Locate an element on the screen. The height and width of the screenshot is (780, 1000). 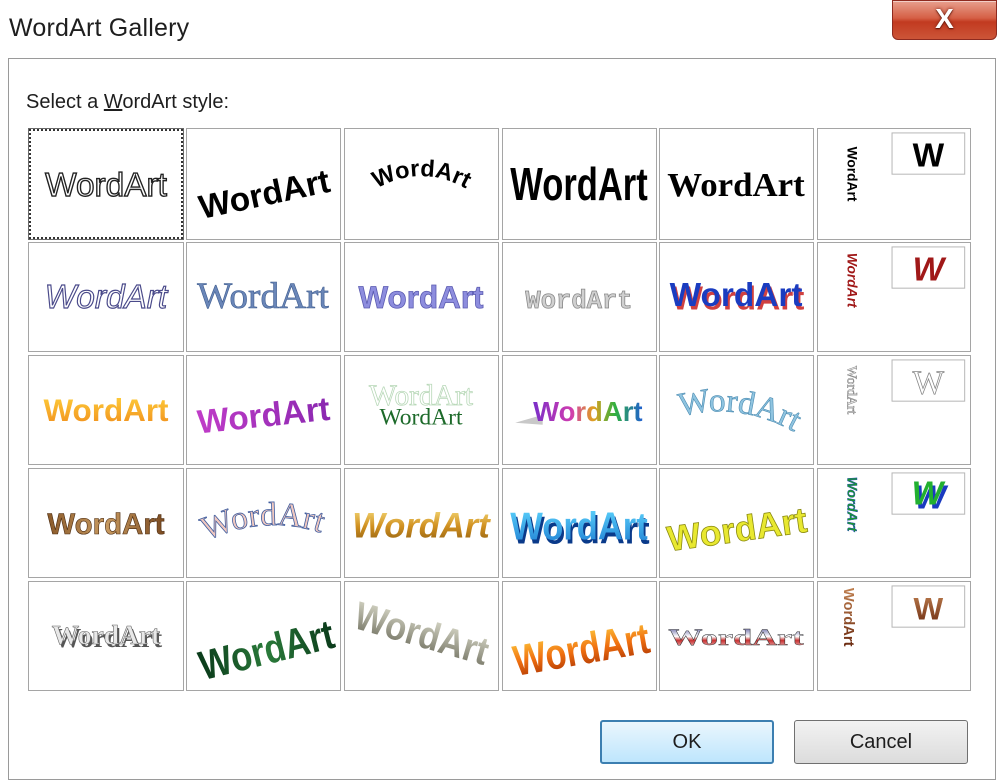
wordart-style-25: WordArt WordArt is located at coordinates (106, 636).